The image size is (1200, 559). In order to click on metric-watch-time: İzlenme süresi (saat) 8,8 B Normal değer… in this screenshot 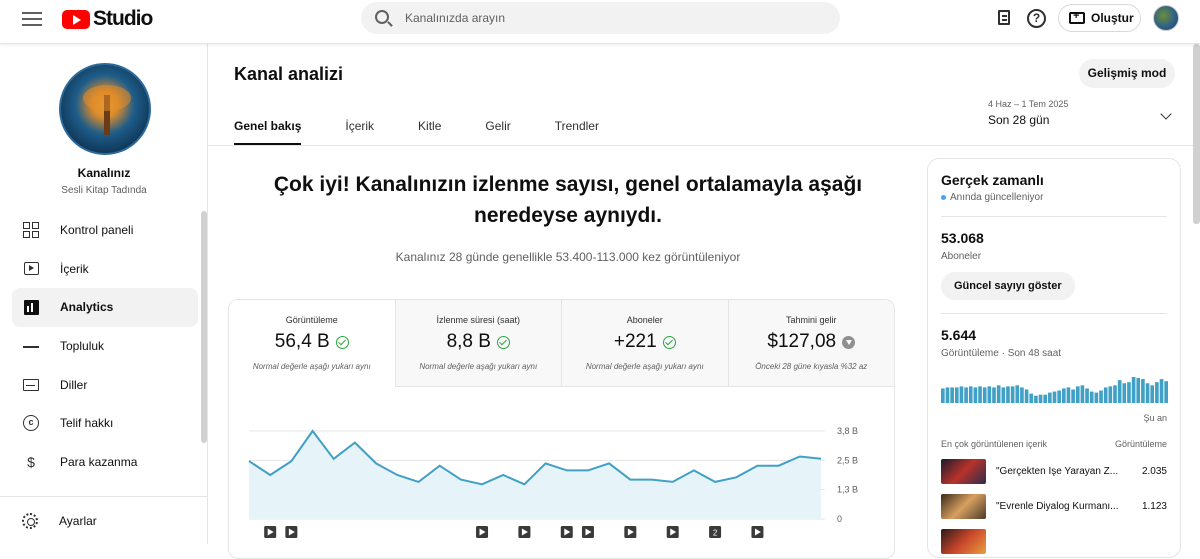, I will do `click(478, 343)`.